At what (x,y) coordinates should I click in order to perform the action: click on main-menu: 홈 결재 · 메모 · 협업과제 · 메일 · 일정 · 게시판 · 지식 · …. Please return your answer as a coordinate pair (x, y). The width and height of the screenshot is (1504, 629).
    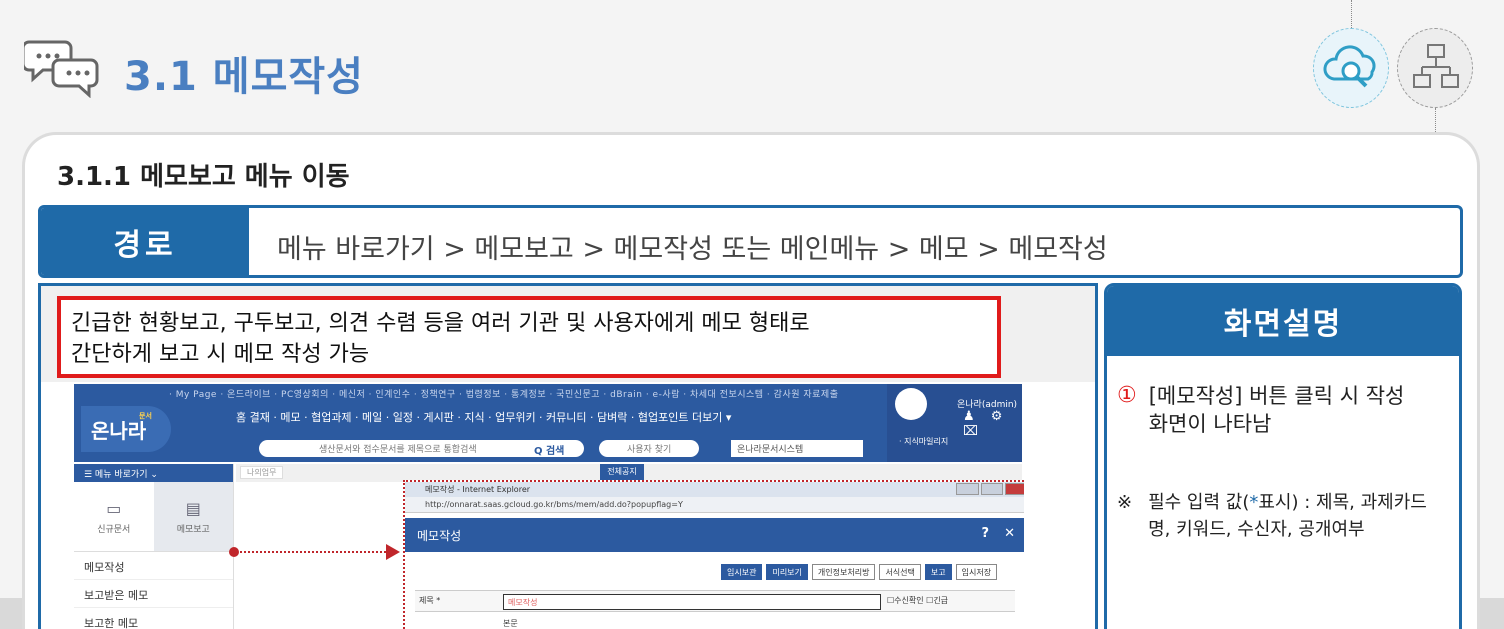
    Looking at the image, I should click on (483, 417).